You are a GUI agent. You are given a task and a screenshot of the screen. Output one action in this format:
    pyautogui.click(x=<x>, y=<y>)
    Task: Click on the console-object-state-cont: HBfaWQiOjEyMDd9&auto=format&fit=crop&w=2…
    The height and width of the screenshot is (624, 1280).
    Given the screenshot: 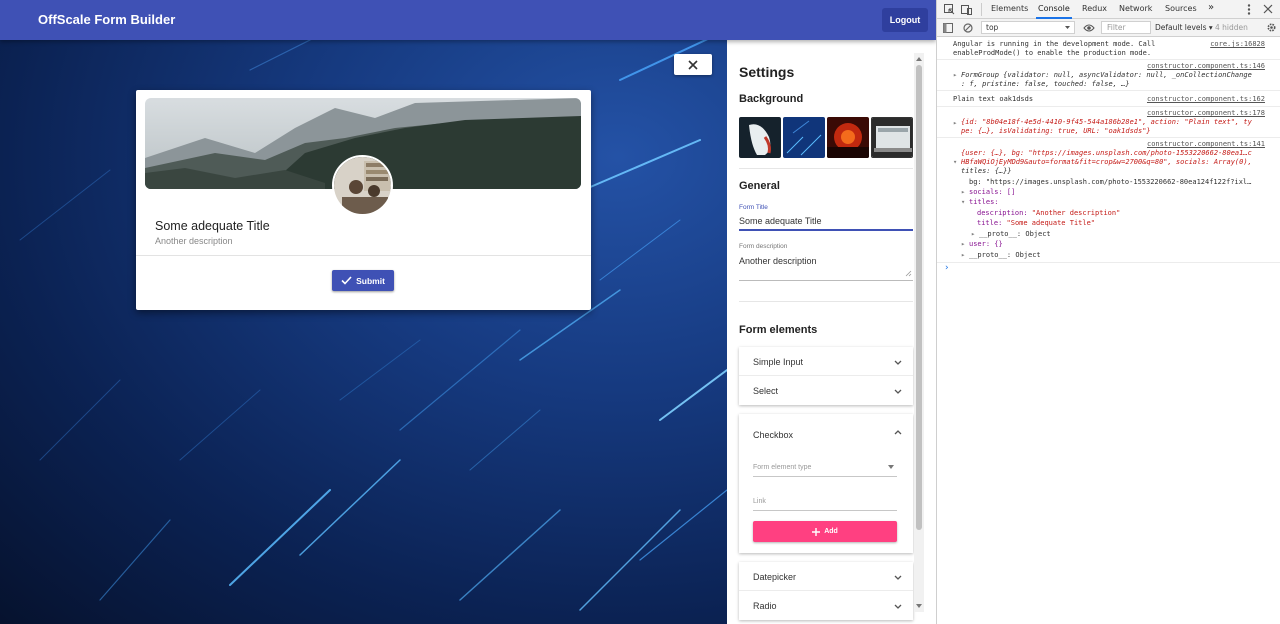 What is the action you would take?
    pyautogui.click(x=1106, y=162)
    